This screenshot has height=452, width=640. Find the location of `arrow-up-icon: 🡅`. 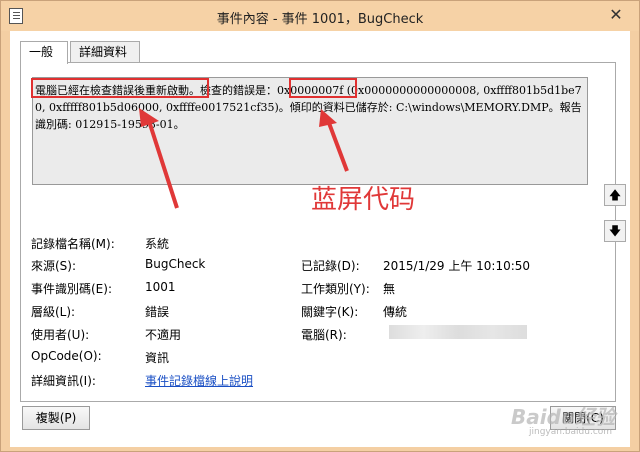

arrow-up-icon: 🡅 is located at coordinates (615, 195).